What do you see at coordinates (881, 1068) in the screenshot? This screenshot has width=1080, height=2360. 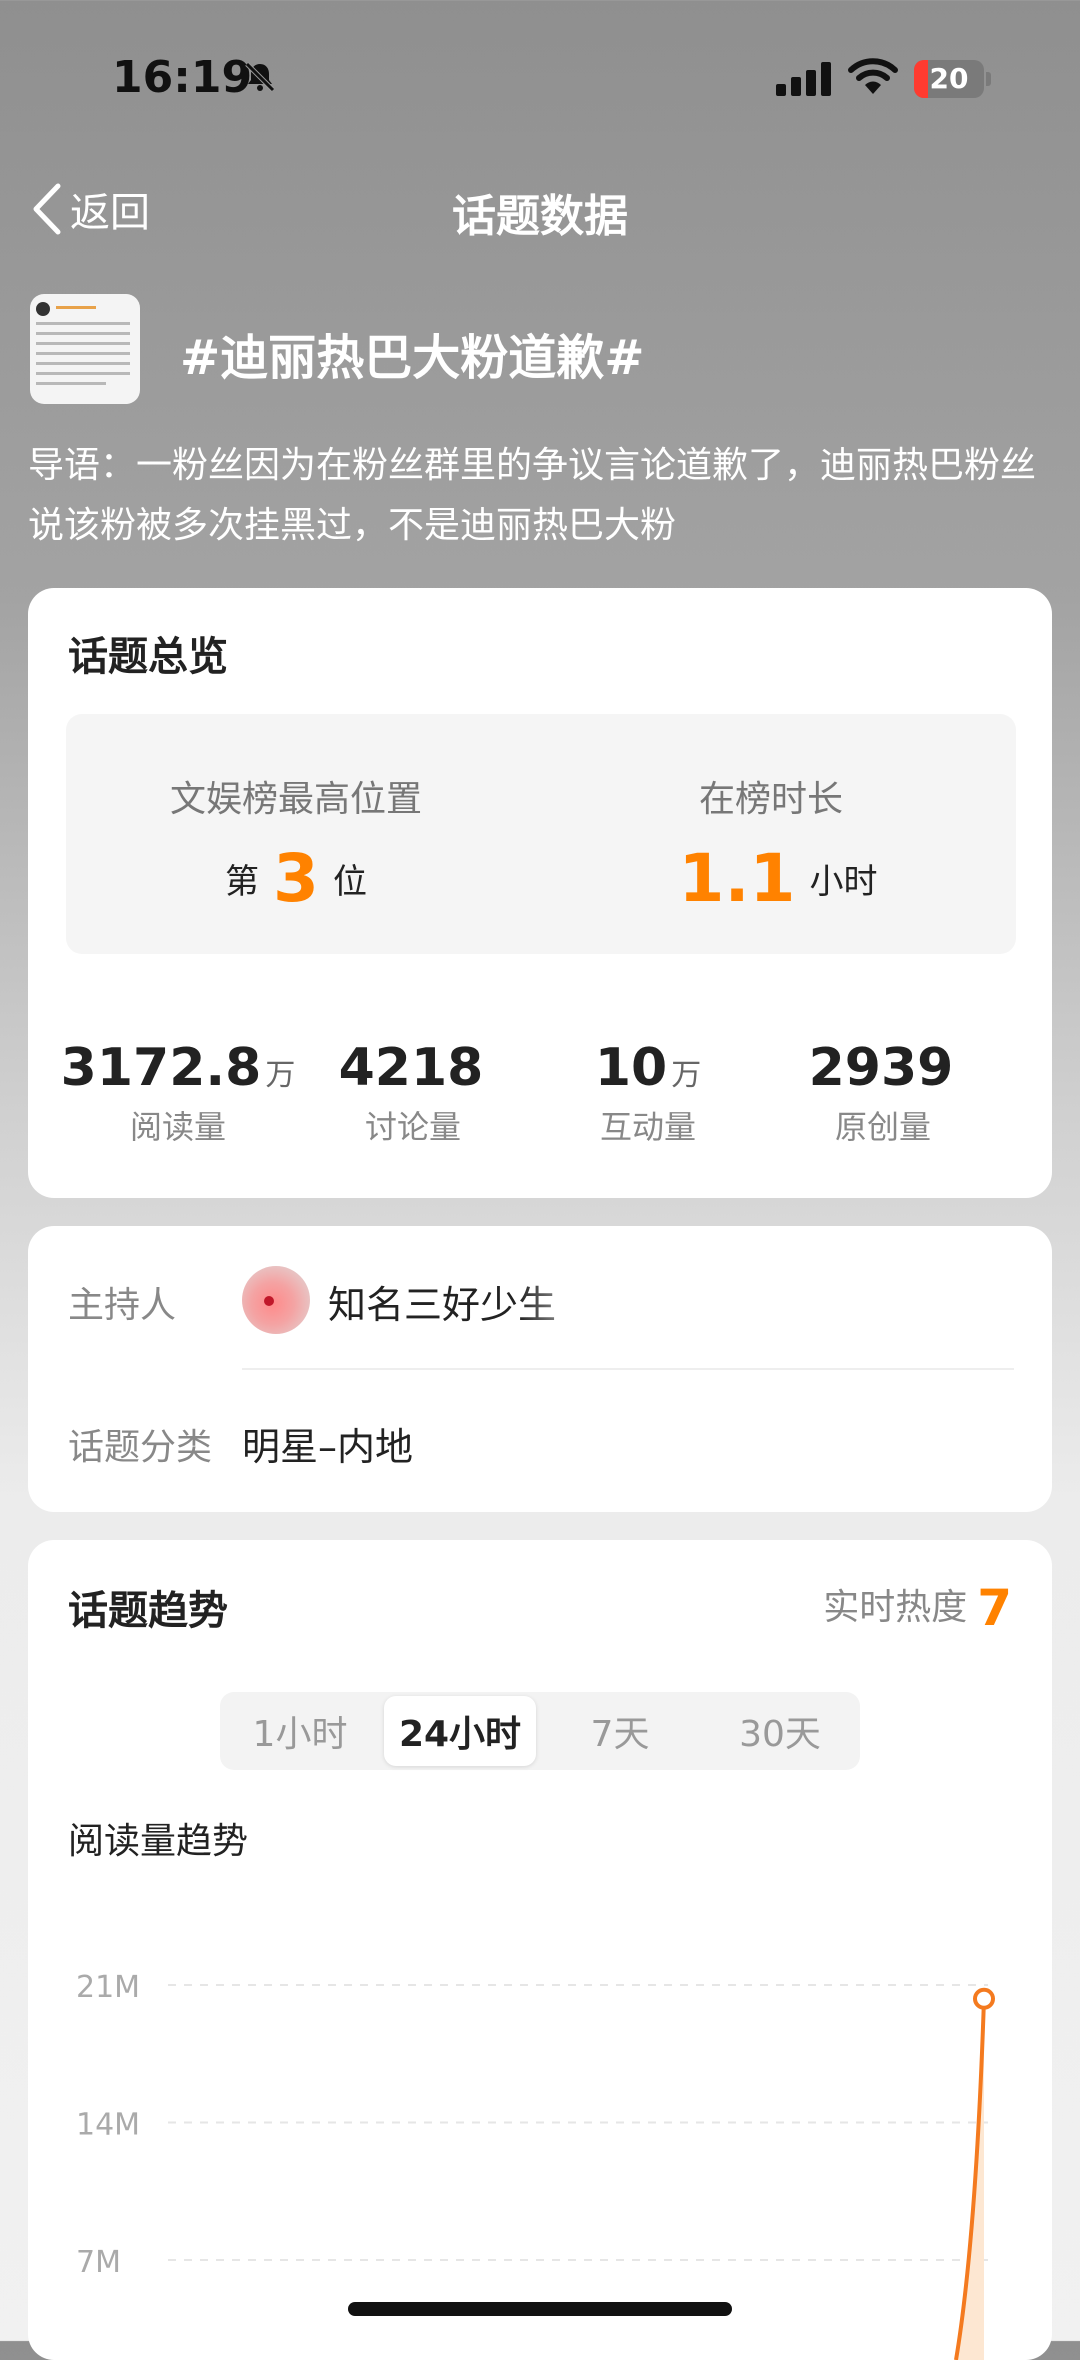 I see `stat-original-num: 2939` at bounding box center [881, 1068].